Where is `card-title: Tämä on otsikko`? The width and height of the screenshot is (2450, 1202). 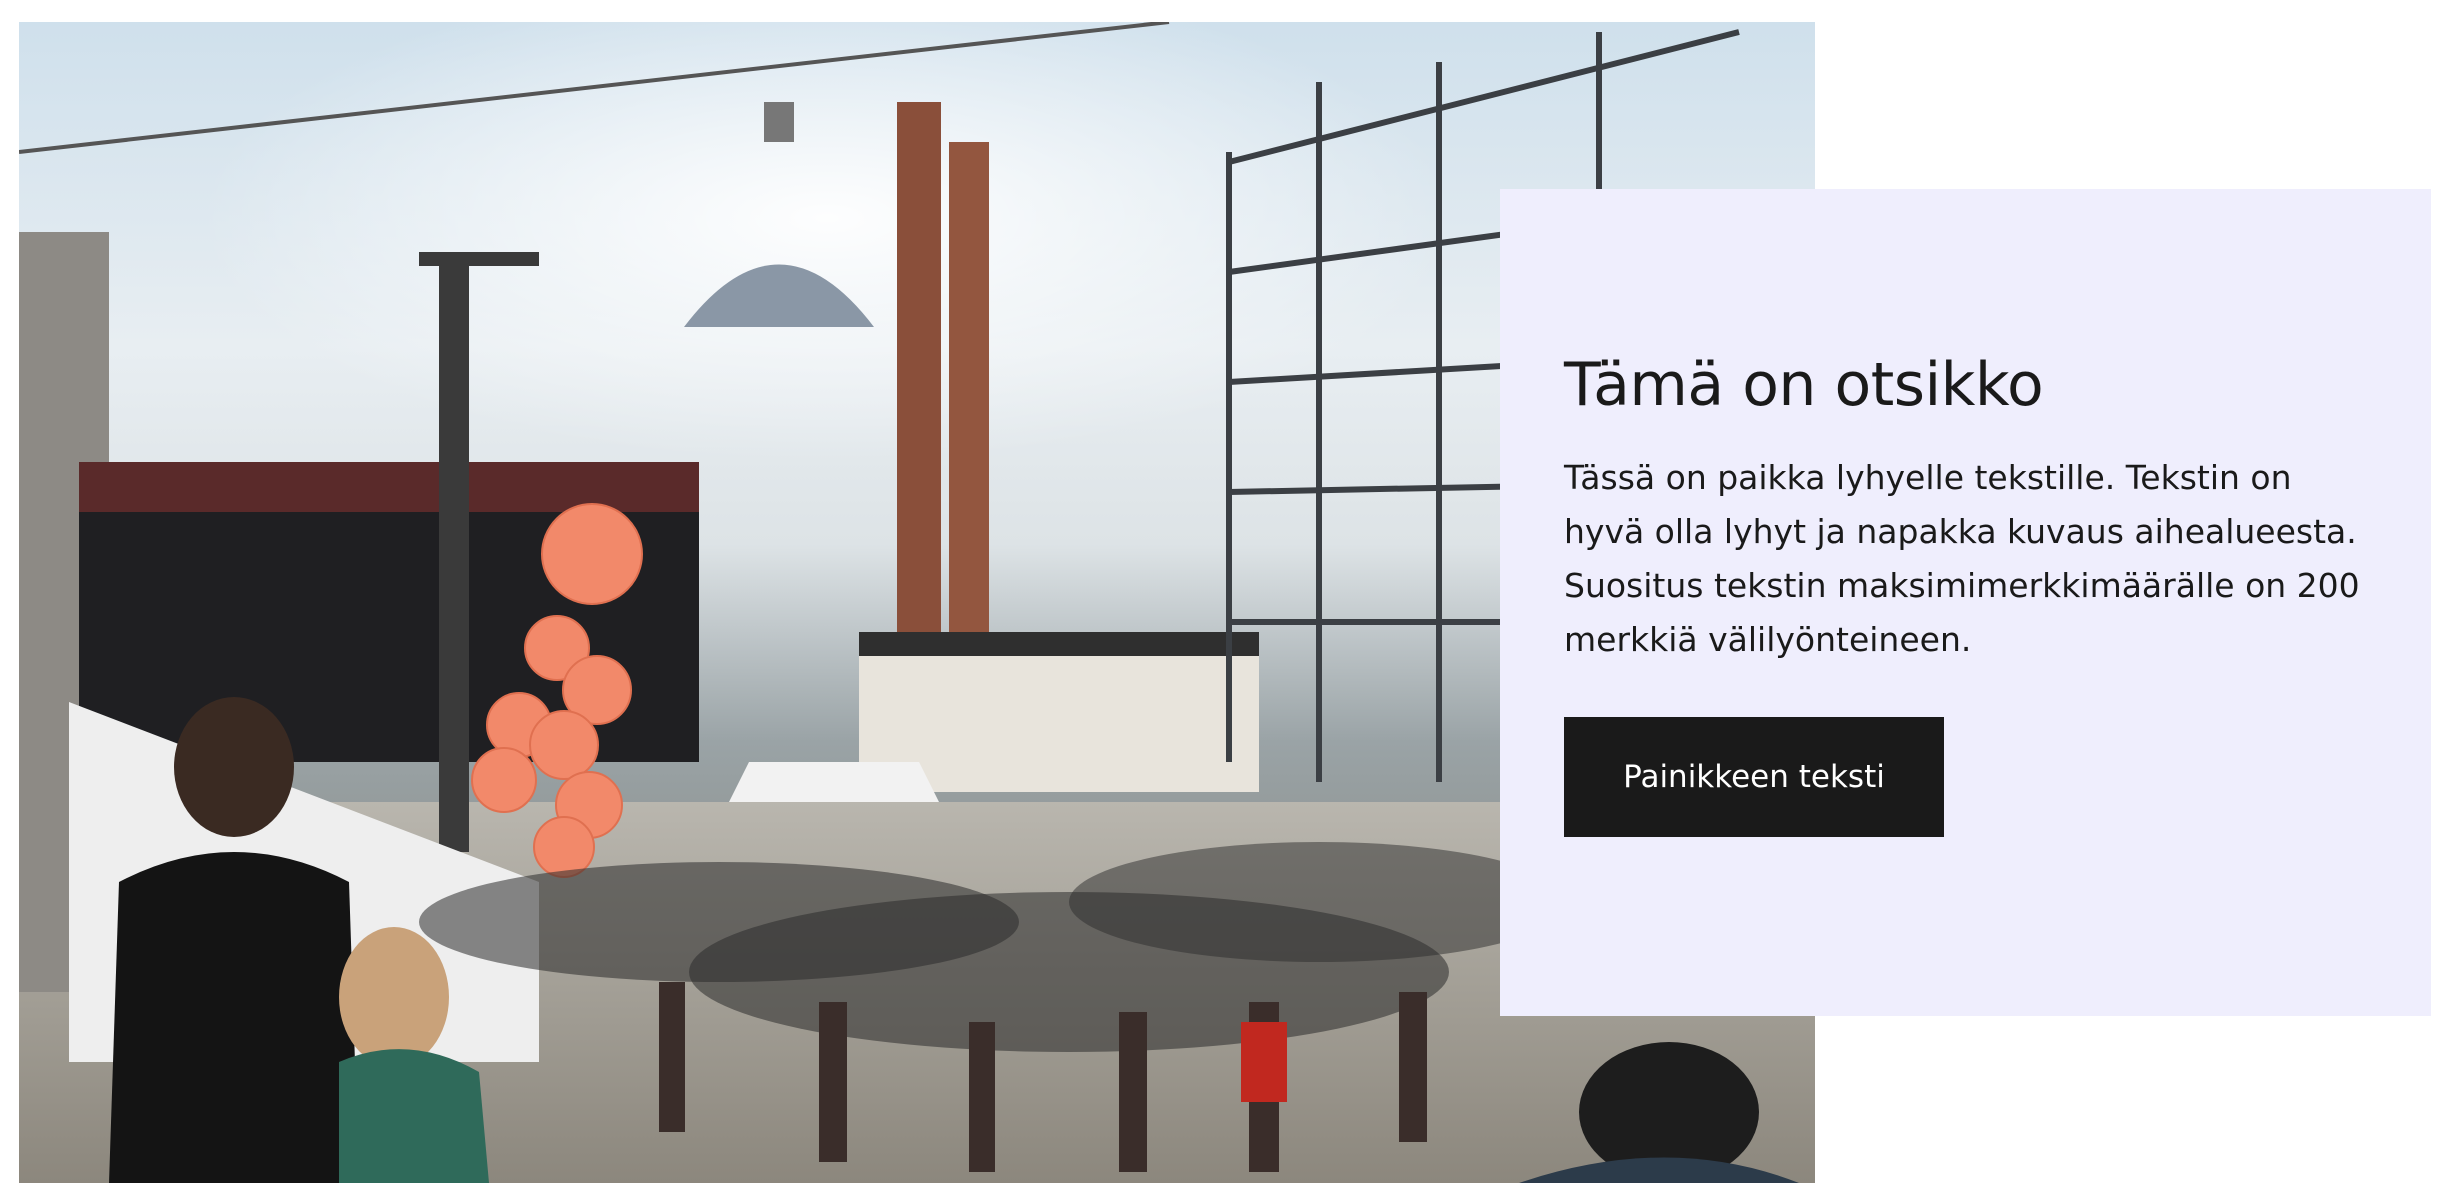
card-title: Tämä on otsikko is located at coordinates (1804, 385).